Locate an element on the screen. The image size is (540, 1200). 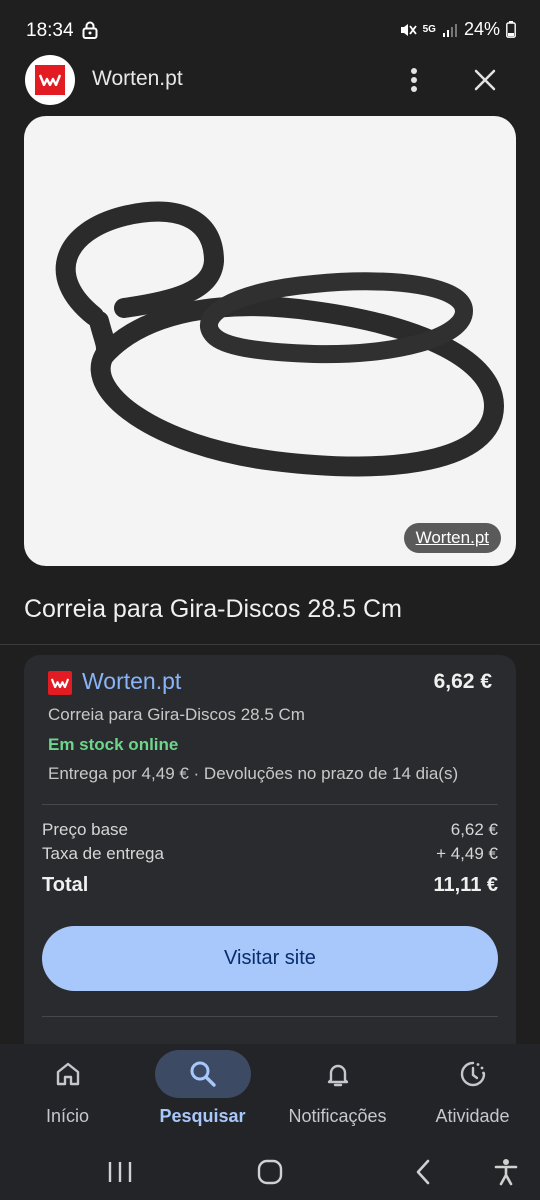
search-icon is located at coordinates (202, 1074).